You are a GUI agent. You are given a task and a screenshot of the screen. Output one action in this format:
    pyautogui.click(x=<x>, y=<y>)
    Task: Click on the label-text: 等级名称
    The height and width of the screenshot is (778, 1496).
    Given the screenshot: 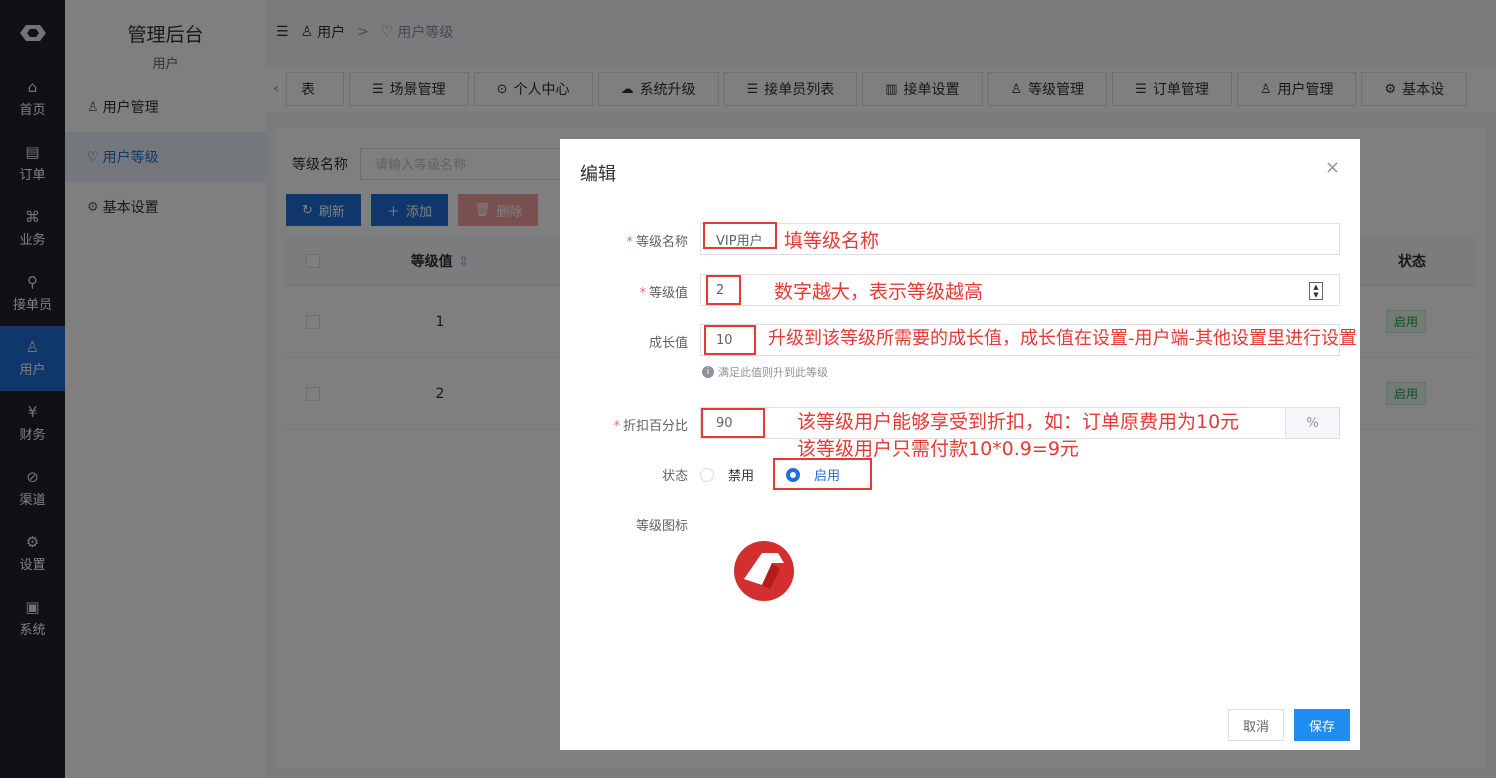 What is the action you would take?
    pyautogui.click(x=661, y=242)
    